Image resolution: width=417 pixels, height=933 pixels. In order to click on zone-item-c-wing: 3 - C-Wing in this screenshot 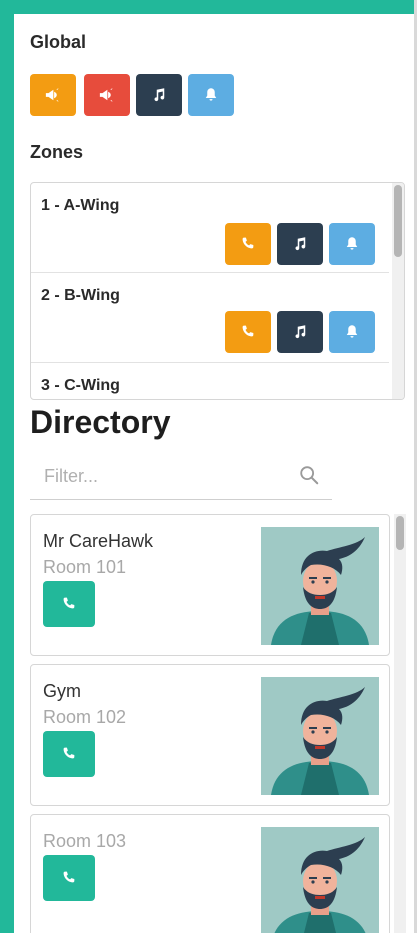, I will do `click(210, 381)`.